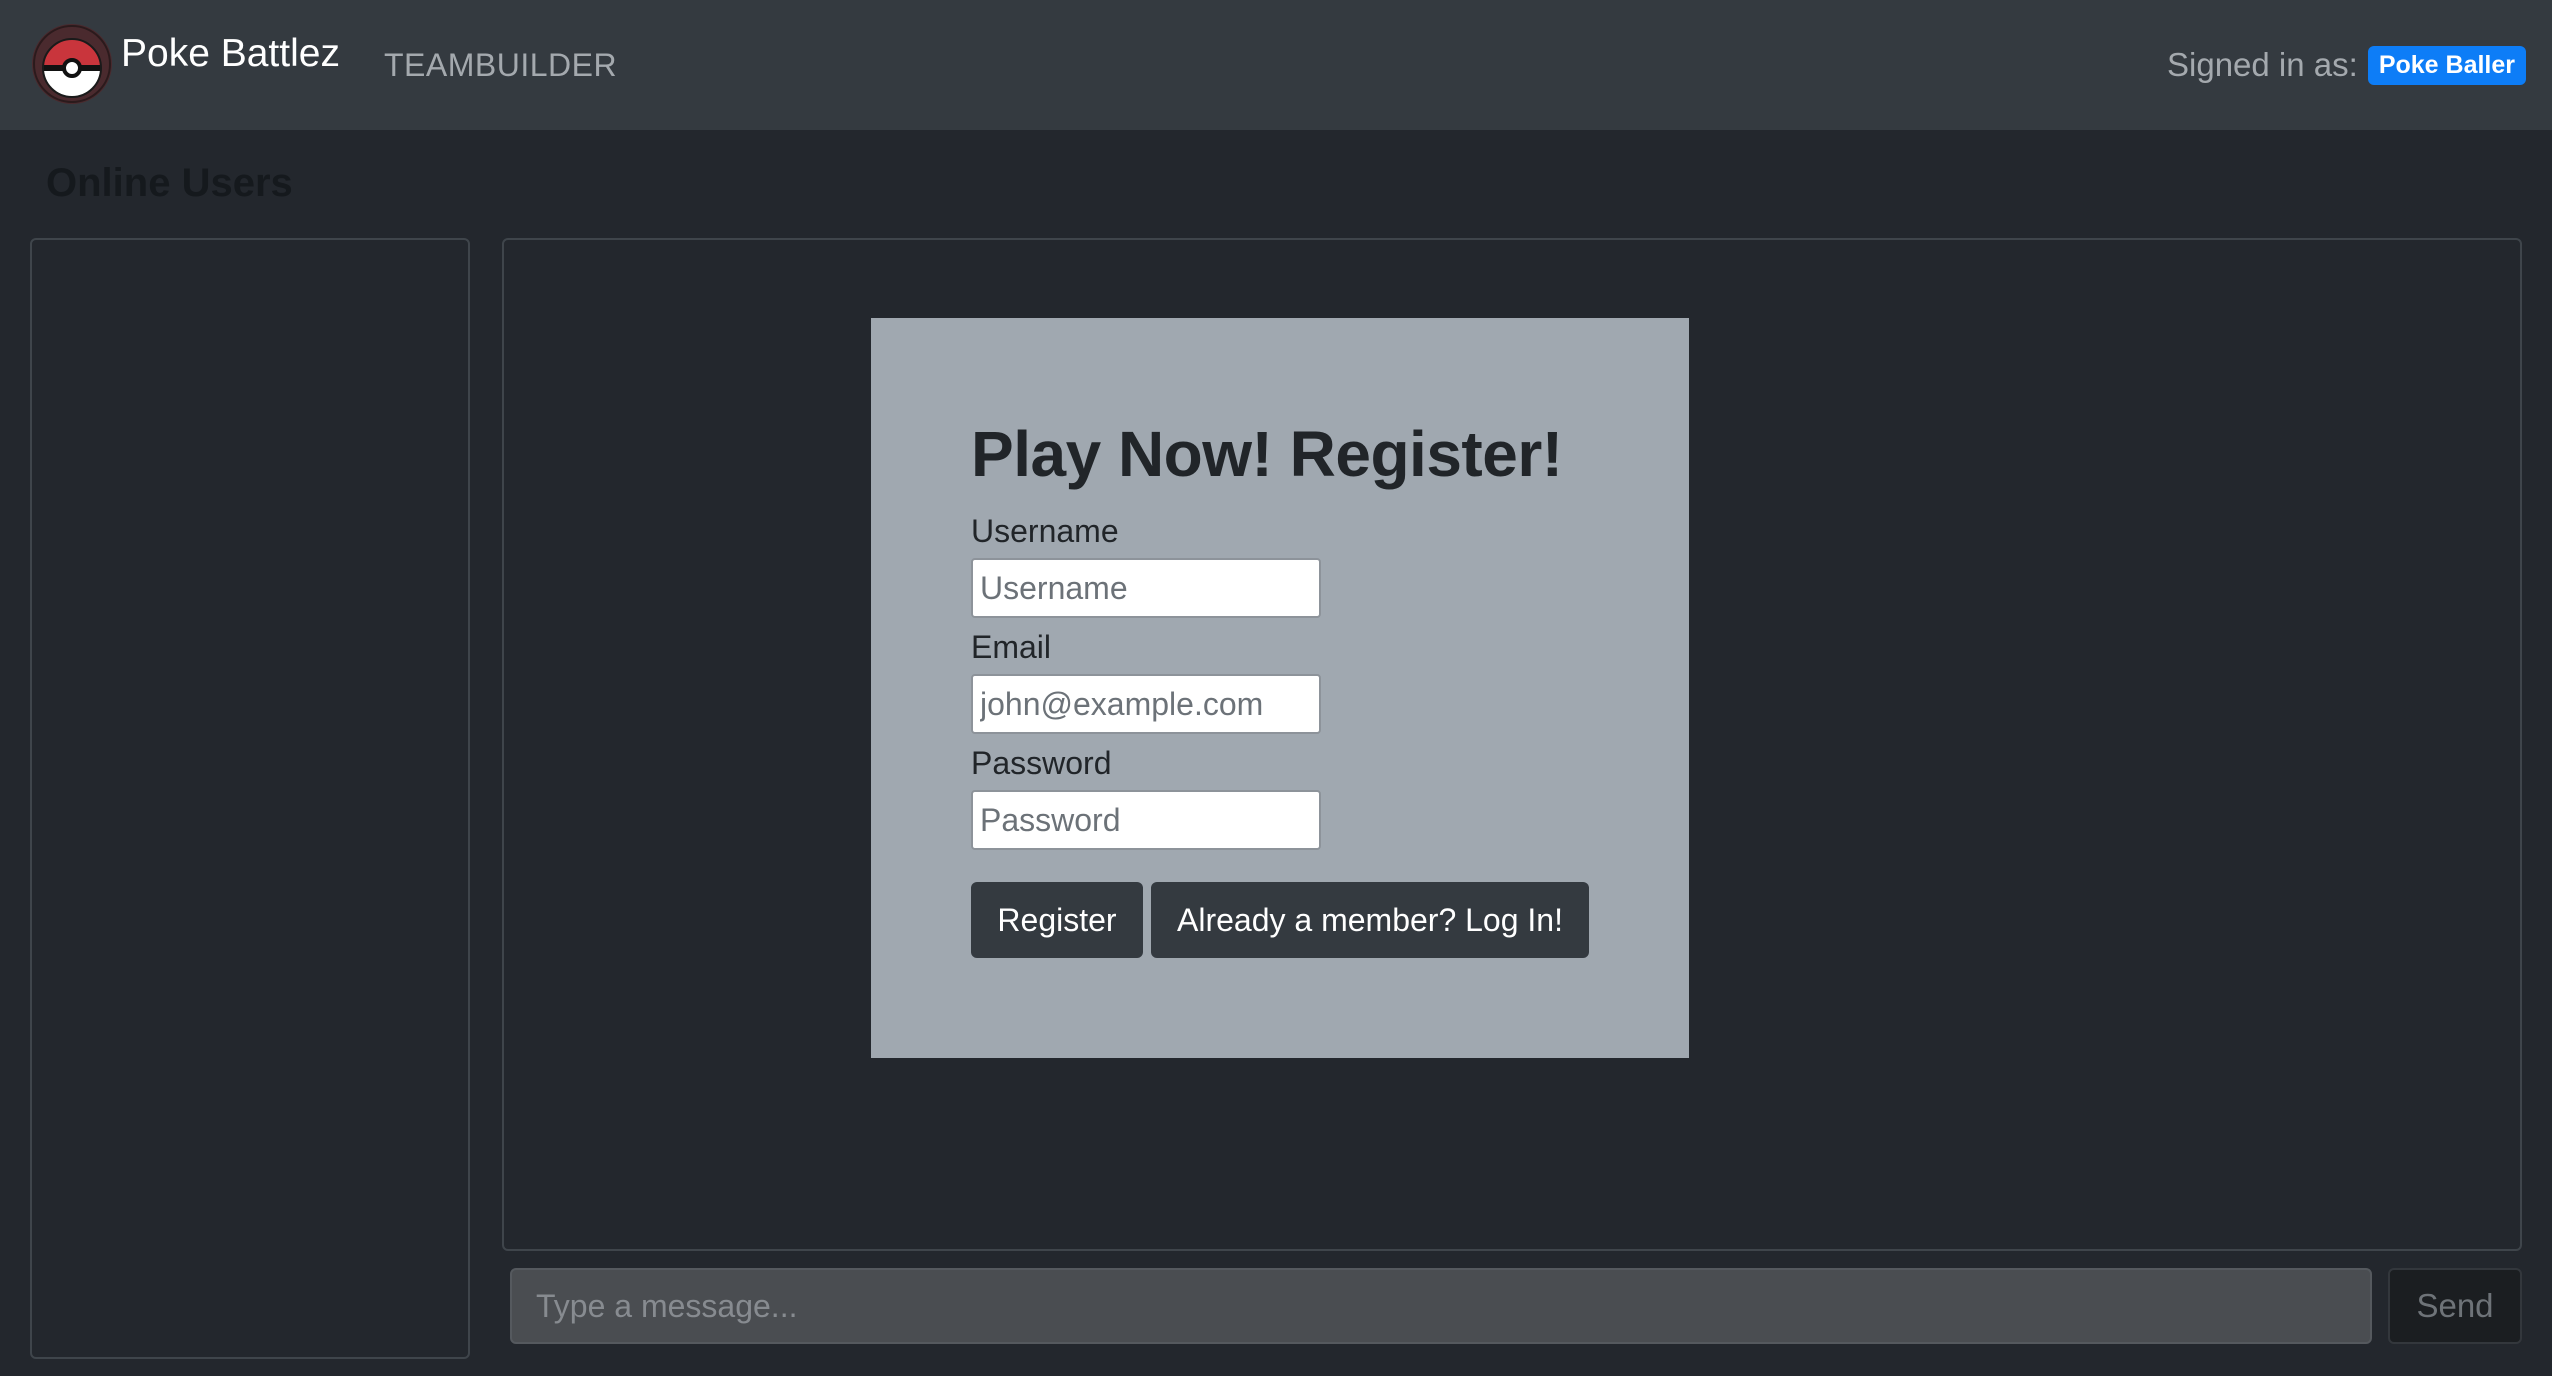 The width and height of the screenshot is (2552, 1376). What do you see at coordinates (1370, 920) in the screenshot?
I see `login-button: Already a member? Log In!` at bounding box center [1370, 920].